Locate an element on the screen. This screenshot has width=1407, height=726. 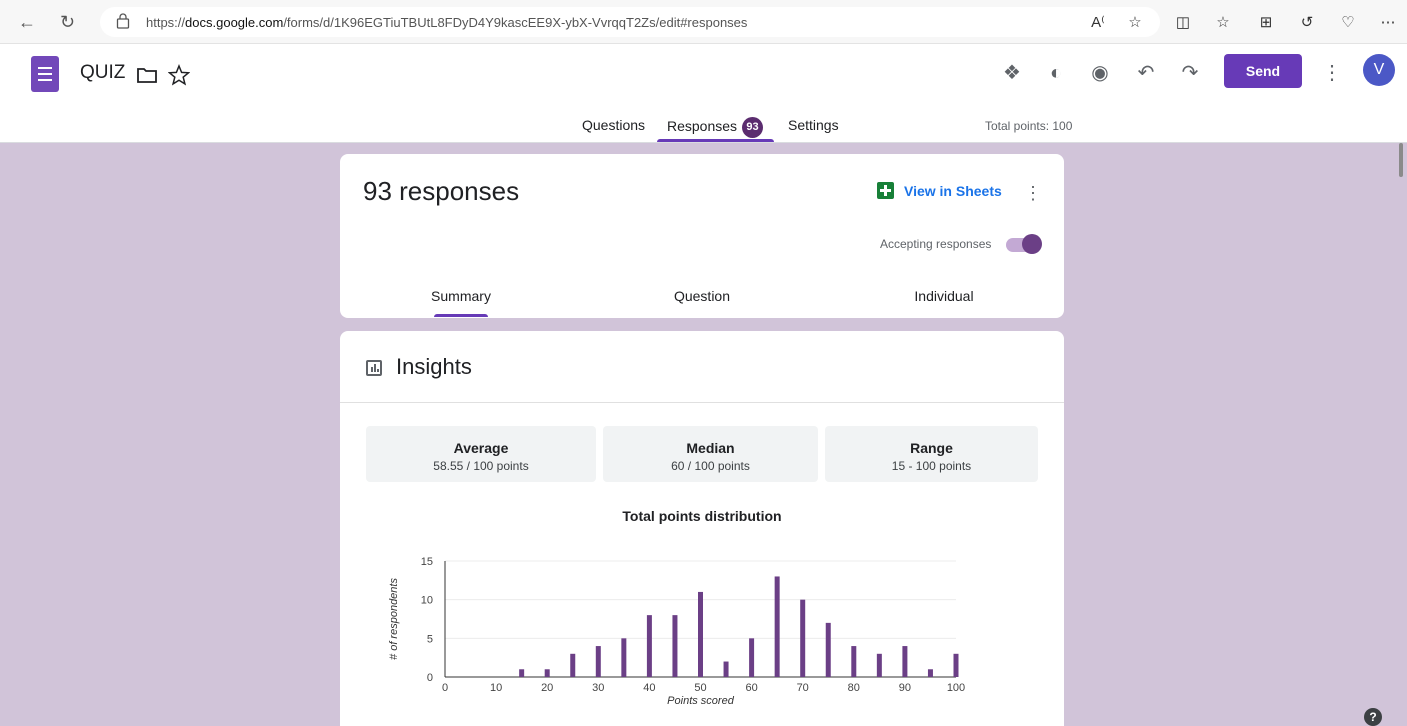
x-tick-label: 90 is located at coordinates (905, 688).